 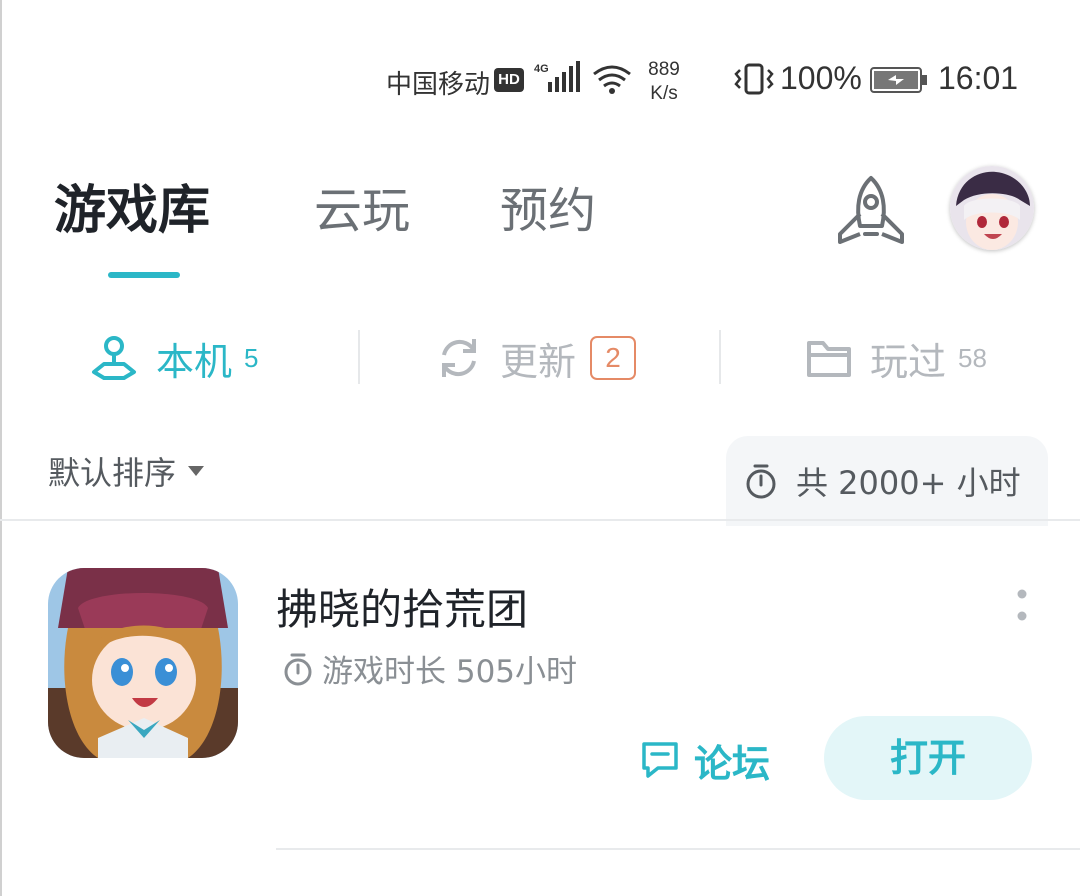 What do you see at coordinates (540, 520) in the screenshot?
I see `section-divider` at bounding box center [540, 520].